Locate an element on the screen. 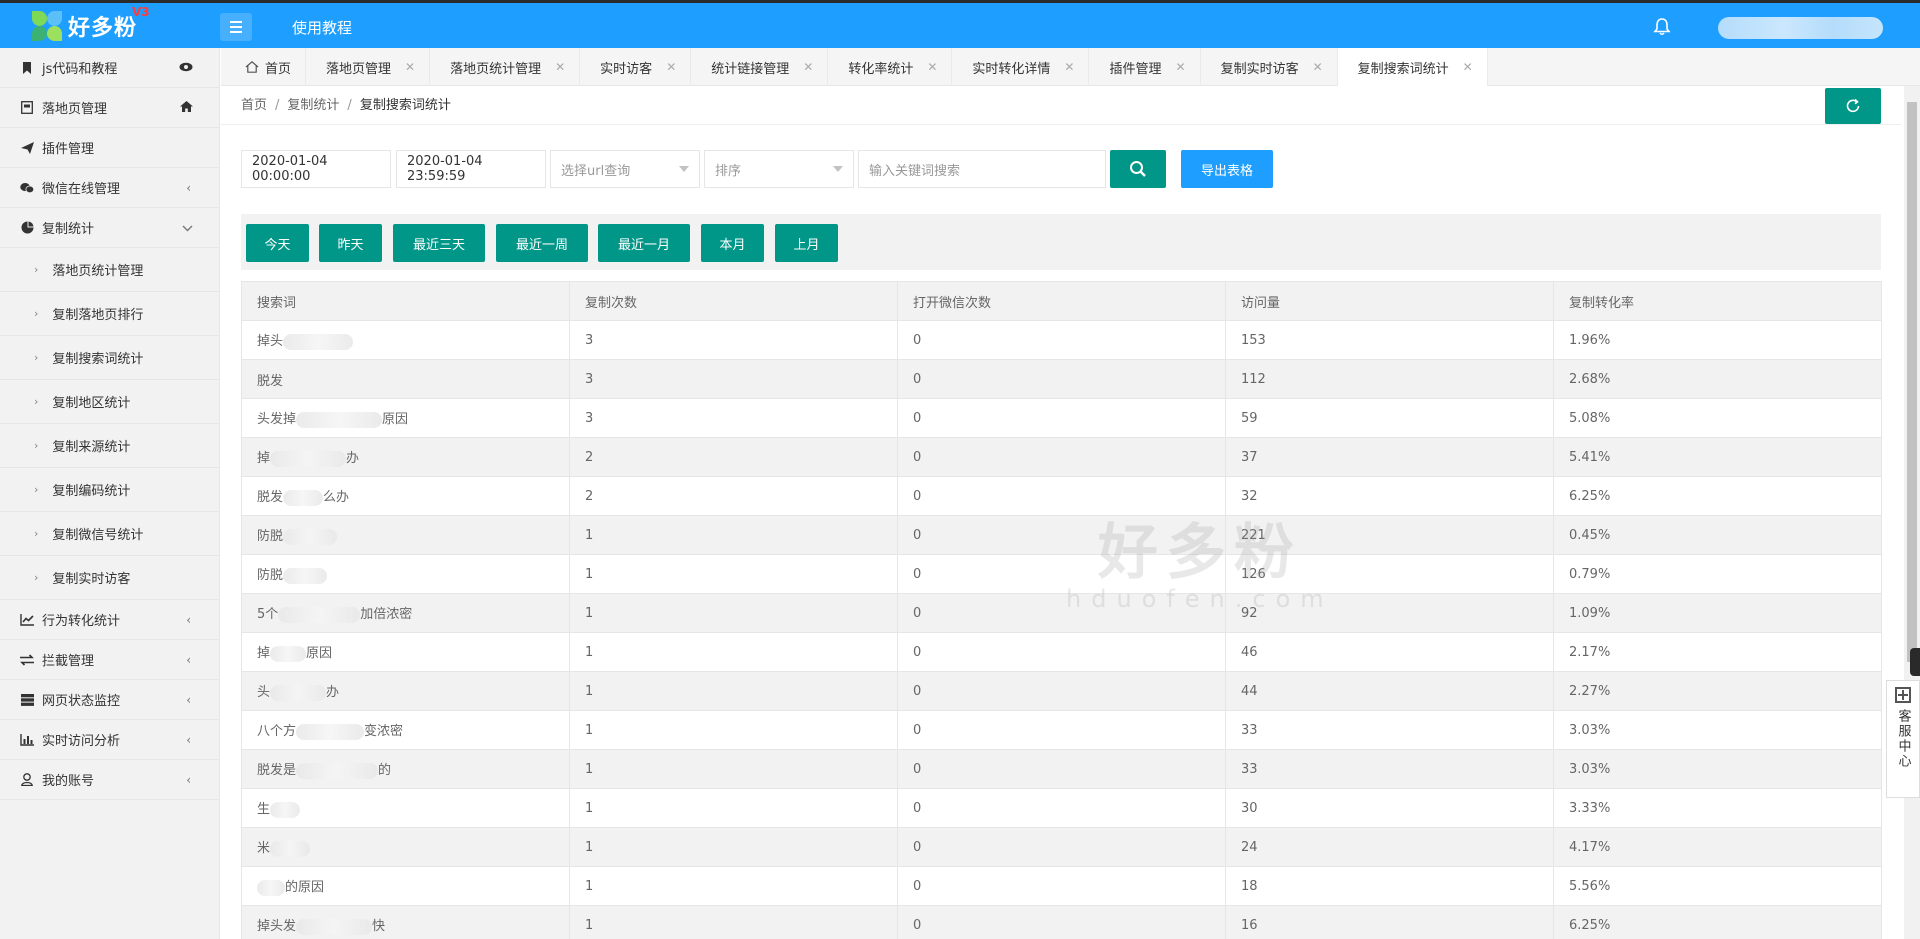 This screenshot has height=939, width=1920. range-yesterday-button: 昨天 is located at coordinates (350, 243).